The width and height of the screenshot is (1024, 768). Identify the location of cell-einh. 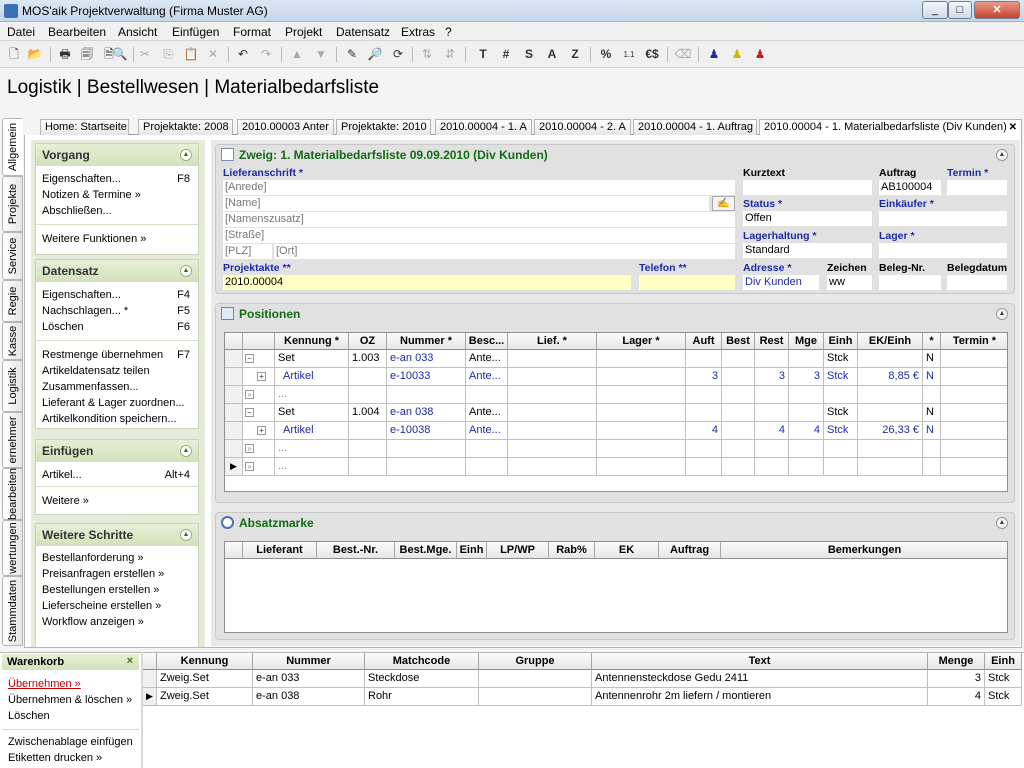
(841, 449).